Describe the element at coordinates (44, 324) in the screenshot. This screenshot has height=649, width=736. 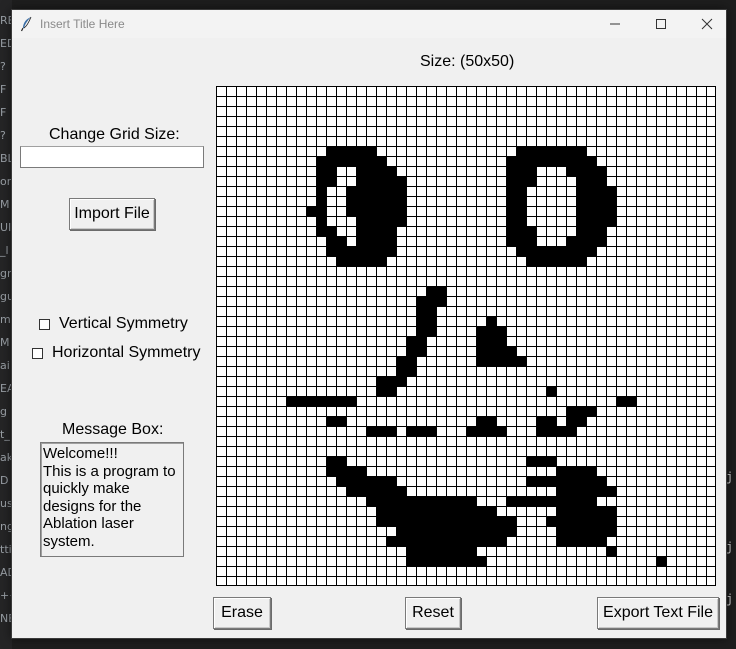
I see `vertical-symmetry-checkbox` at that location.